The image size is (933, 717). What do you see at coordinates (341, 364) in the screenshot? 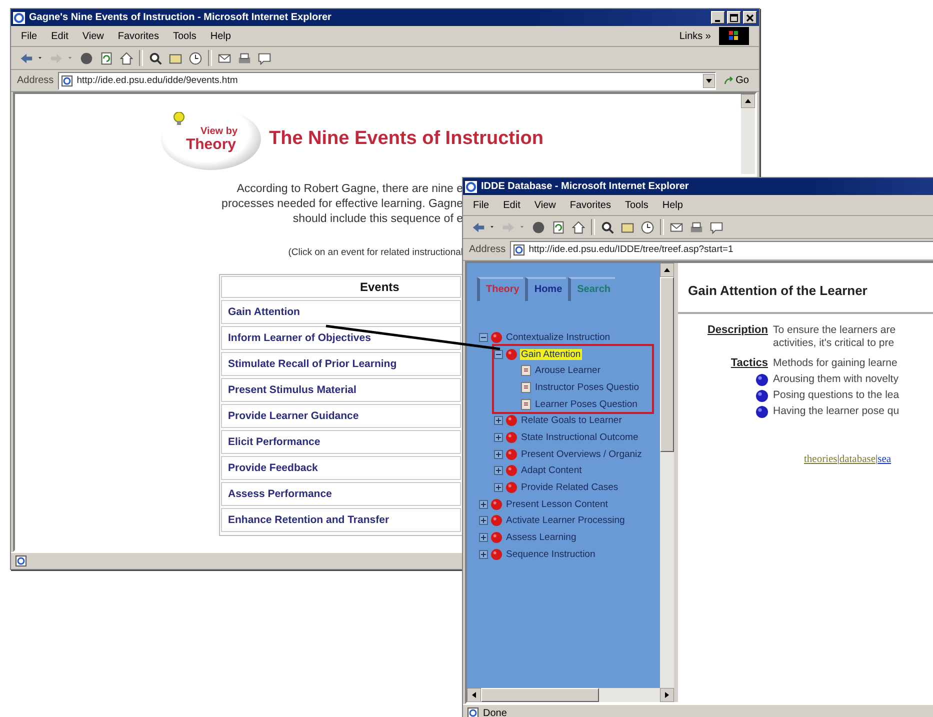
I see `event-link: Stimulate Recall of Prior Learning` at bounding box center [341, 364].